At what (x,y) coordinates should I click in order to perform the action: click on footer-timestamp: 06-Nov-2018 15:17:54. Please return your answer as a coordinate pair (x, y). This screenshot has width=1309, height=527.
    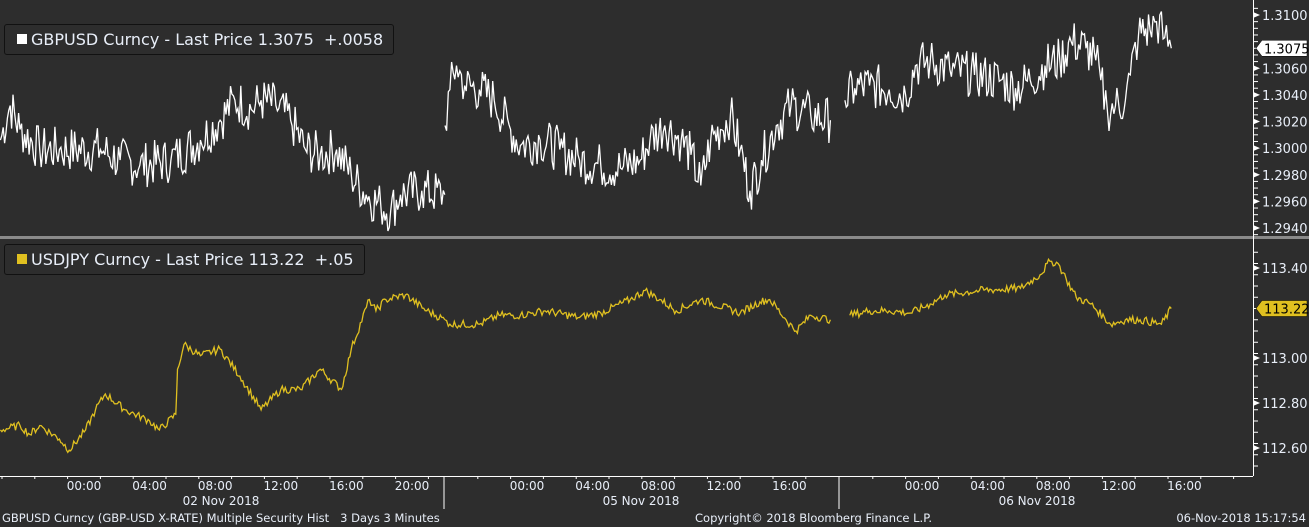
    Looking at the image, I should click on (1241, 518).